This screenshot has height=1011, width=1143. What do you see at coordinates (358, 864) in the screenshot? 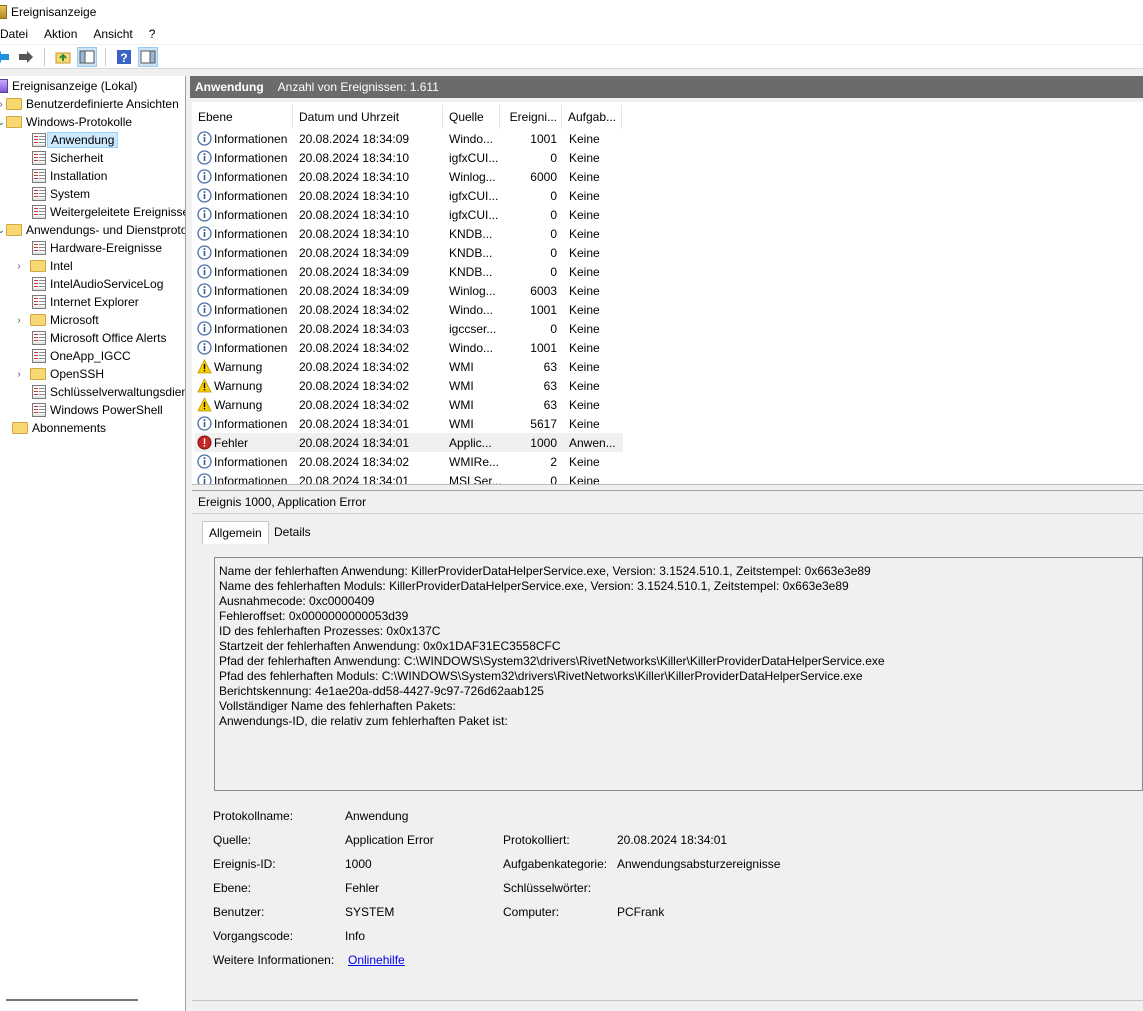
I see `prop-event-id: 1000` at bounding box center [358, 864].